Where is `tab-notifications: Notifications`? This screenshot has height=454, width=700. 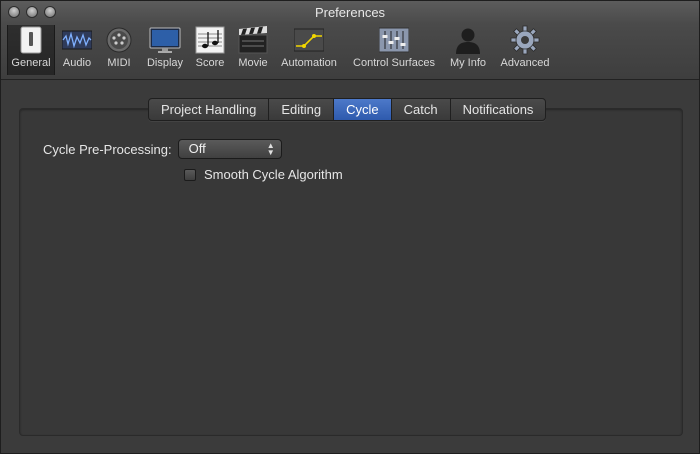
tab-notifications: Notifications is located at coordinates (498, 109).